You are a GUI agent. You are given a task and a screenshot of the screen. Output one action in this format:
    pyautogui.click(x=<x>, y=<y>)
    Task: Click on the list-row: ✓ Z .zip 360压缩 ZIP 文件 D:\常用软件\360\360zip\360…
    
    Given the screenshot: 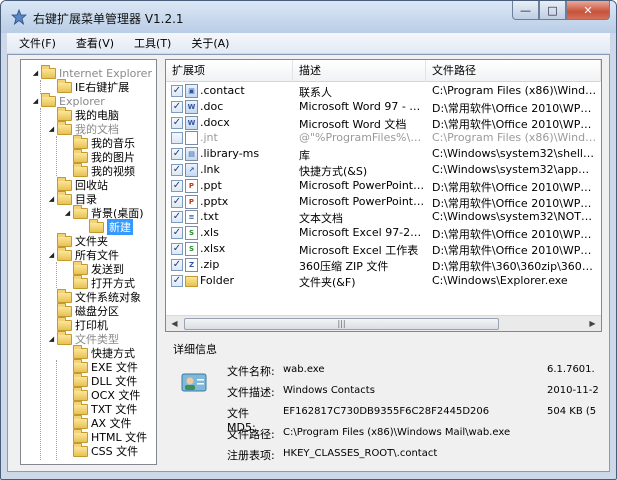 What is the action you would take?
    pyautogui.click(x=383, y=265)
    